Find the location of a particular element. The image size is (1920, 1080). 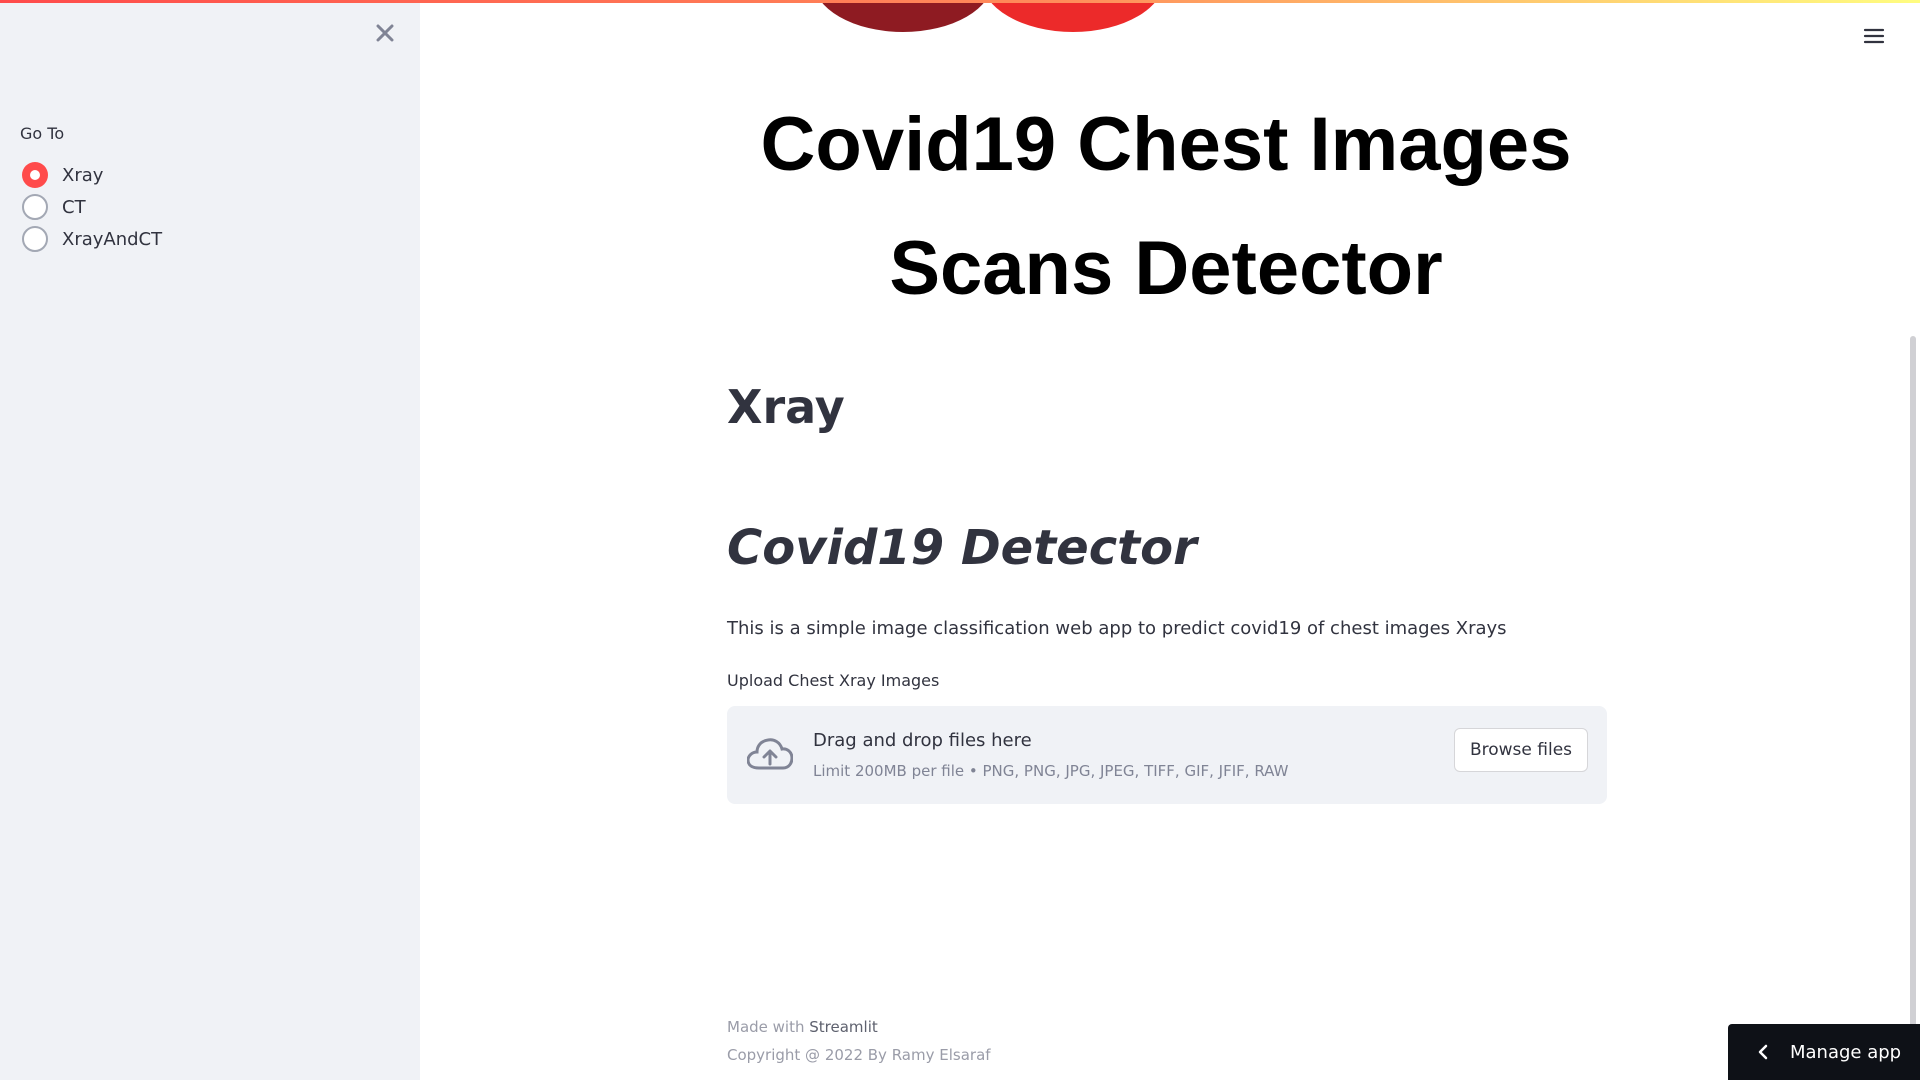

radio-selected-indicator is located at coordinates (35, 175).